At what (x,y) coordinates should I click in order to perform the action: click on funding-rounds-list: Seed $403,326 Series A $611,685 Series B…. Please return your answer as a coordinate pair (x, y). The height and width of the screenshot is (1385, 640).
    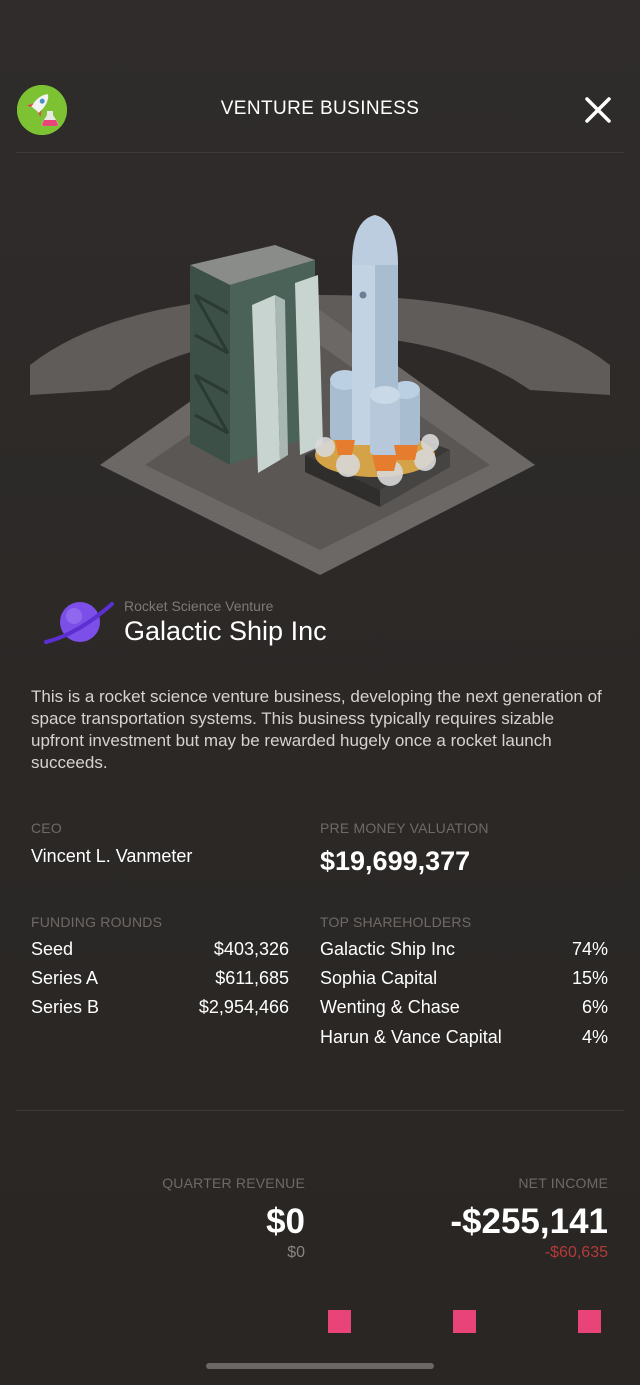
    Looking at the image, I should click on (160, 984).